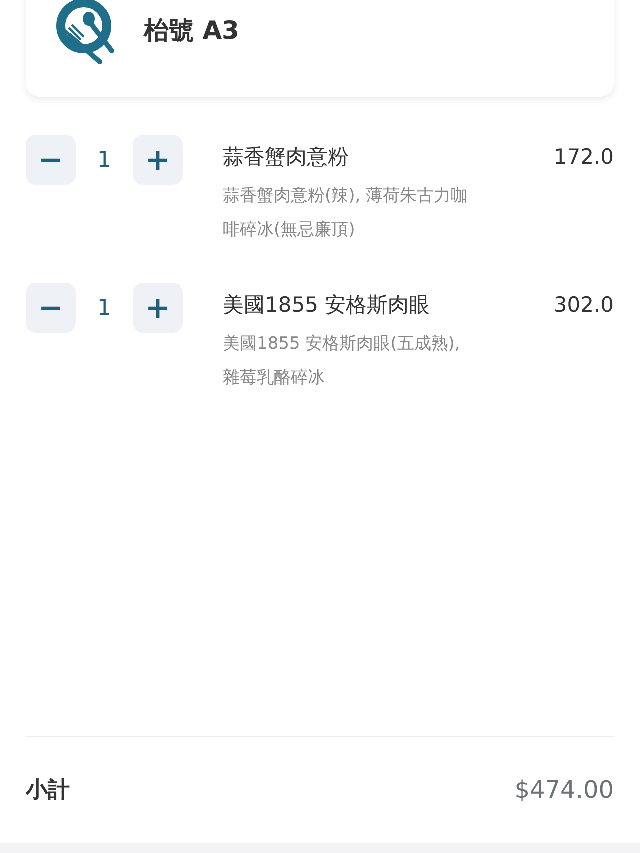 The height and width of the screenshot is (853, 640). Describe the element at coordinates (584, 157) in the screenshot. I see `item-price: 172.0` at that location.